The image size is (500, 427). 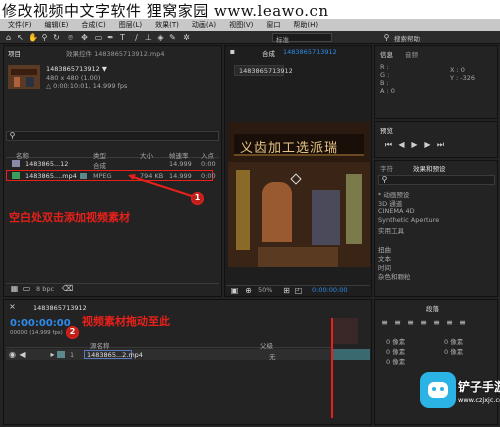 What do you see at coordinates (432, 308) in the screenshot?
I see `tab-paragraph: 段落` at bounding box center [432, 308].